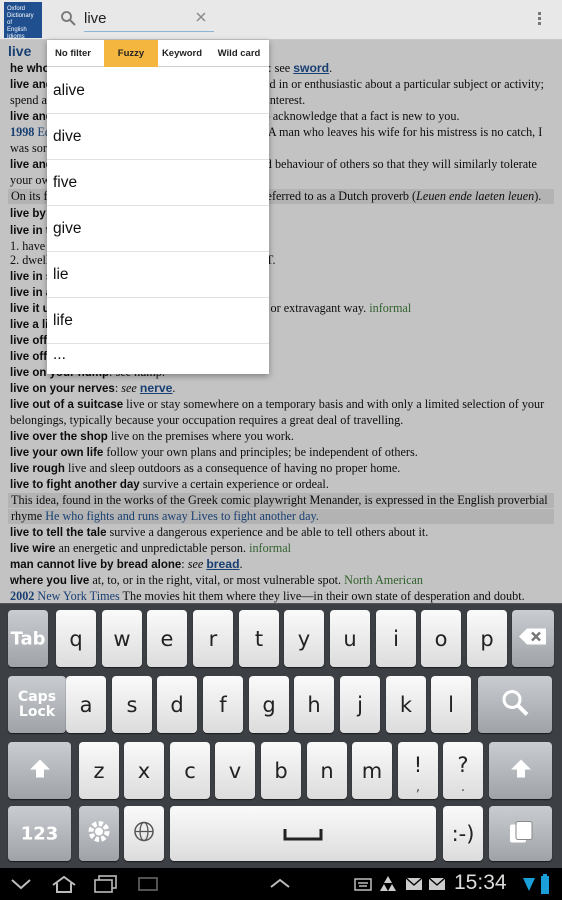 The height and width of the screenshot is (900, 562). I want to click on key-f: f, so click(223, 704).